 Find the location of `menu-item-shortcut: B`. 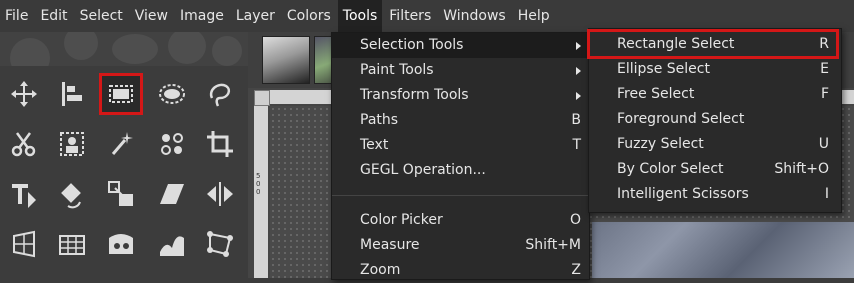

menu-item-shortcut: B is located at coordinates (576, 120).